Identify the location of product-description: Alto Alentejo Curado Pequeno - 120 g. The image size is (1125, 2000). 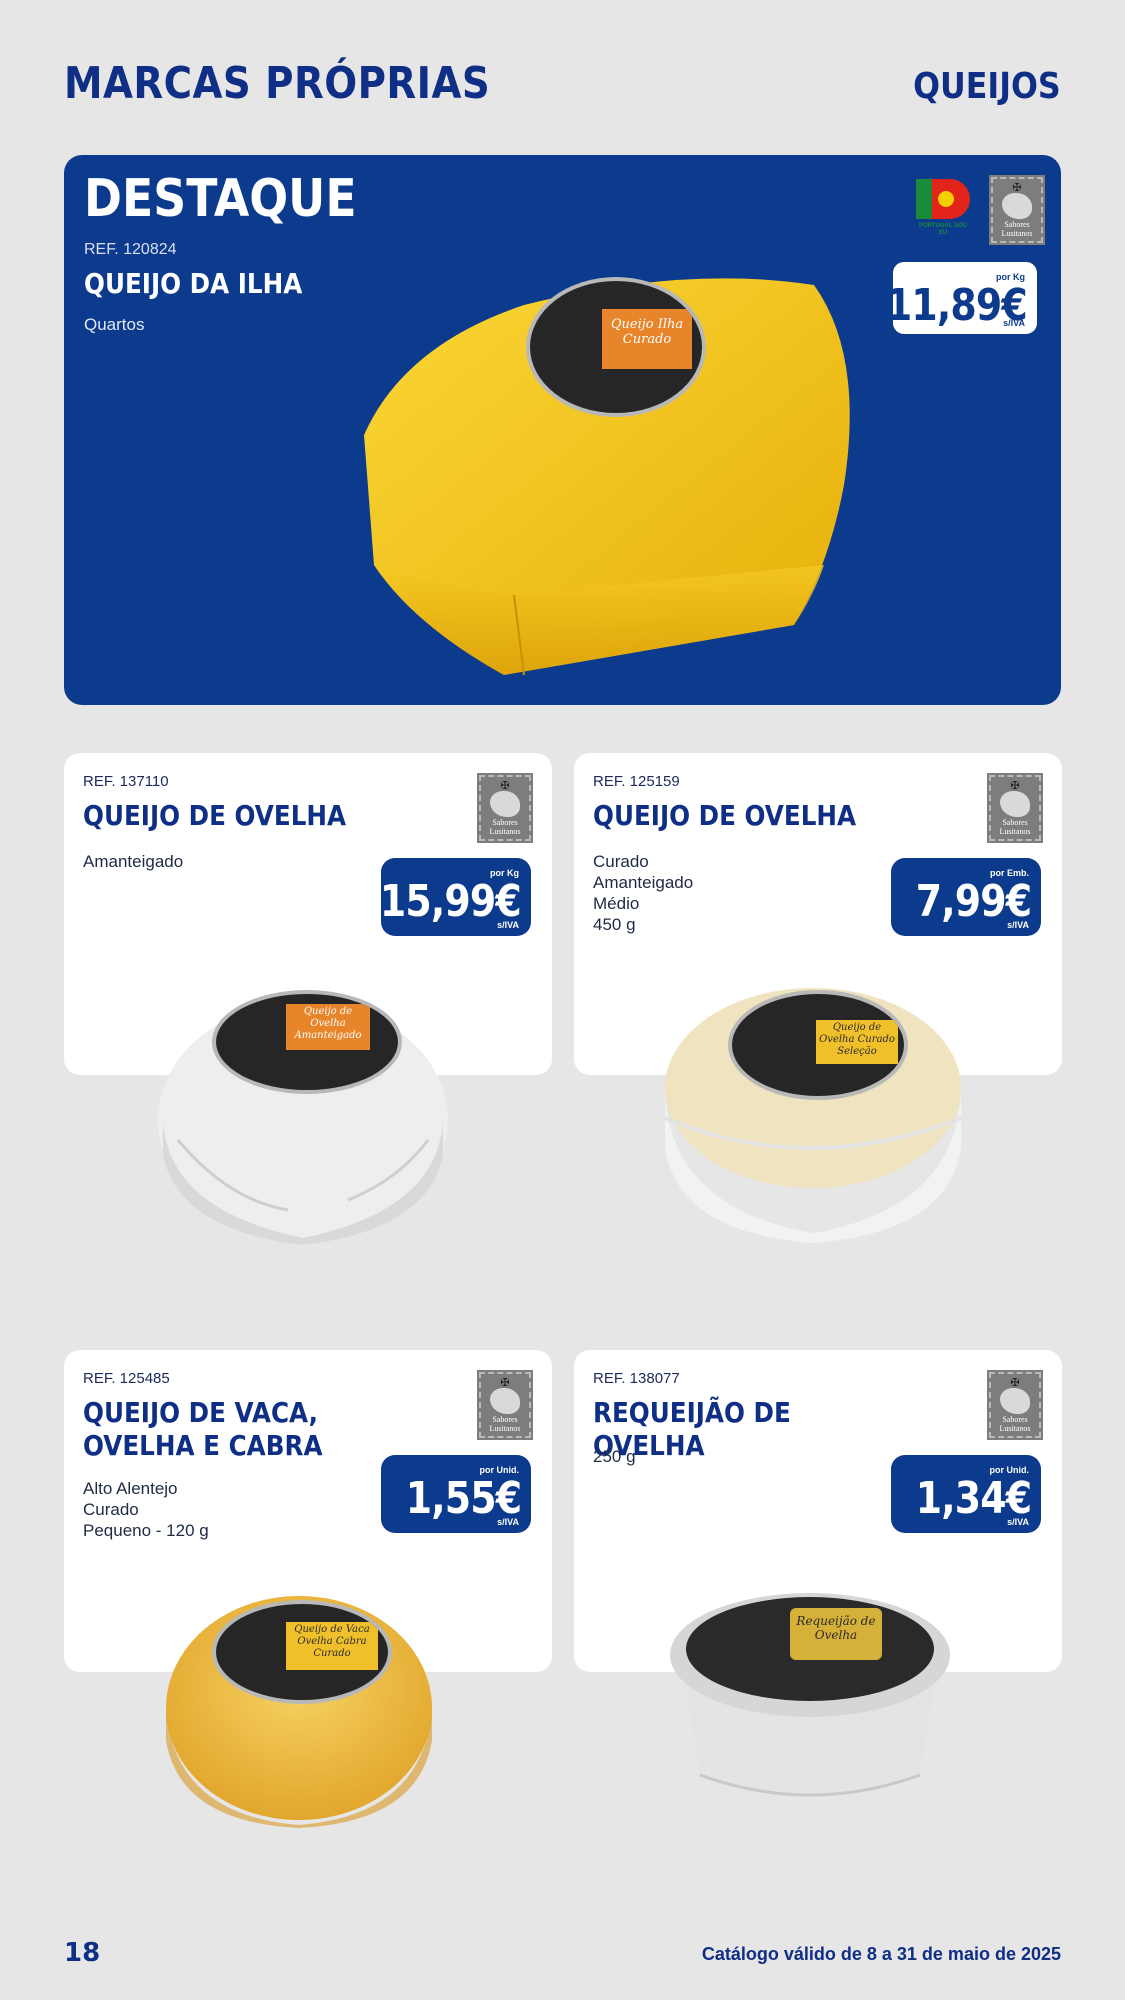
(146, 1509).